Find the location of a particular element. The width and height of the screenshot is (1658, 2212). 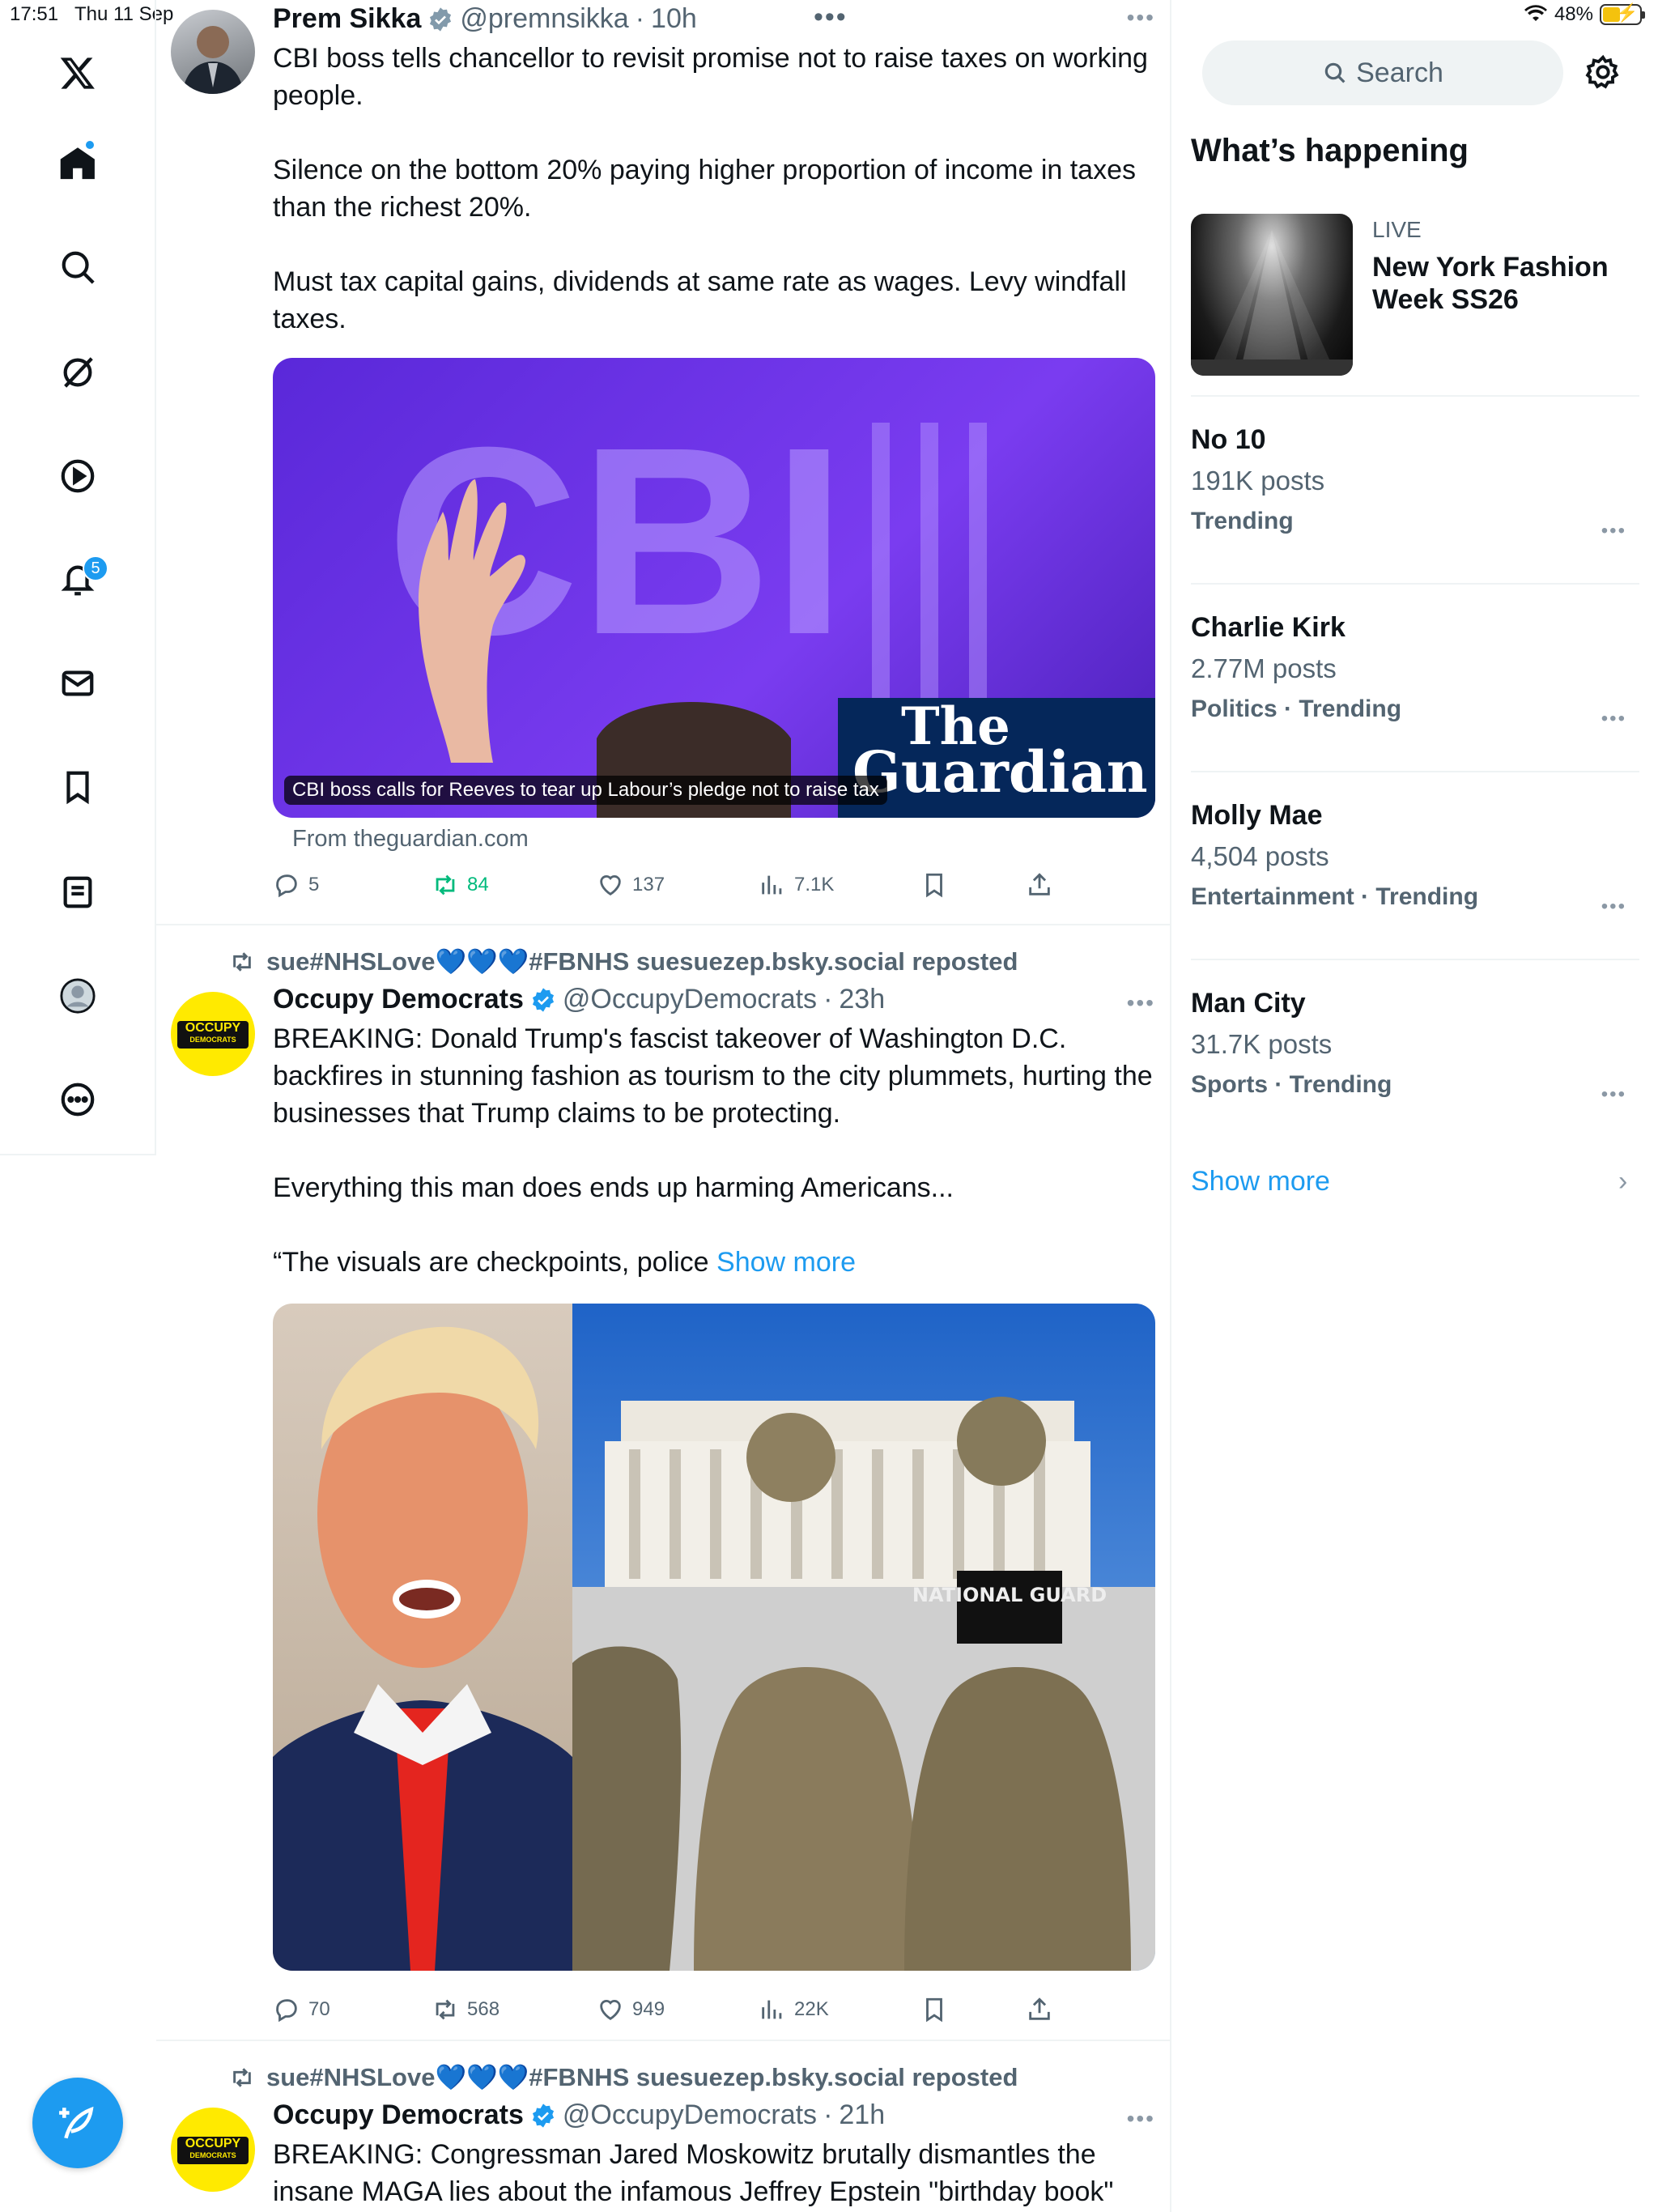

compose-post-button is located at coordinates (77, 2123).